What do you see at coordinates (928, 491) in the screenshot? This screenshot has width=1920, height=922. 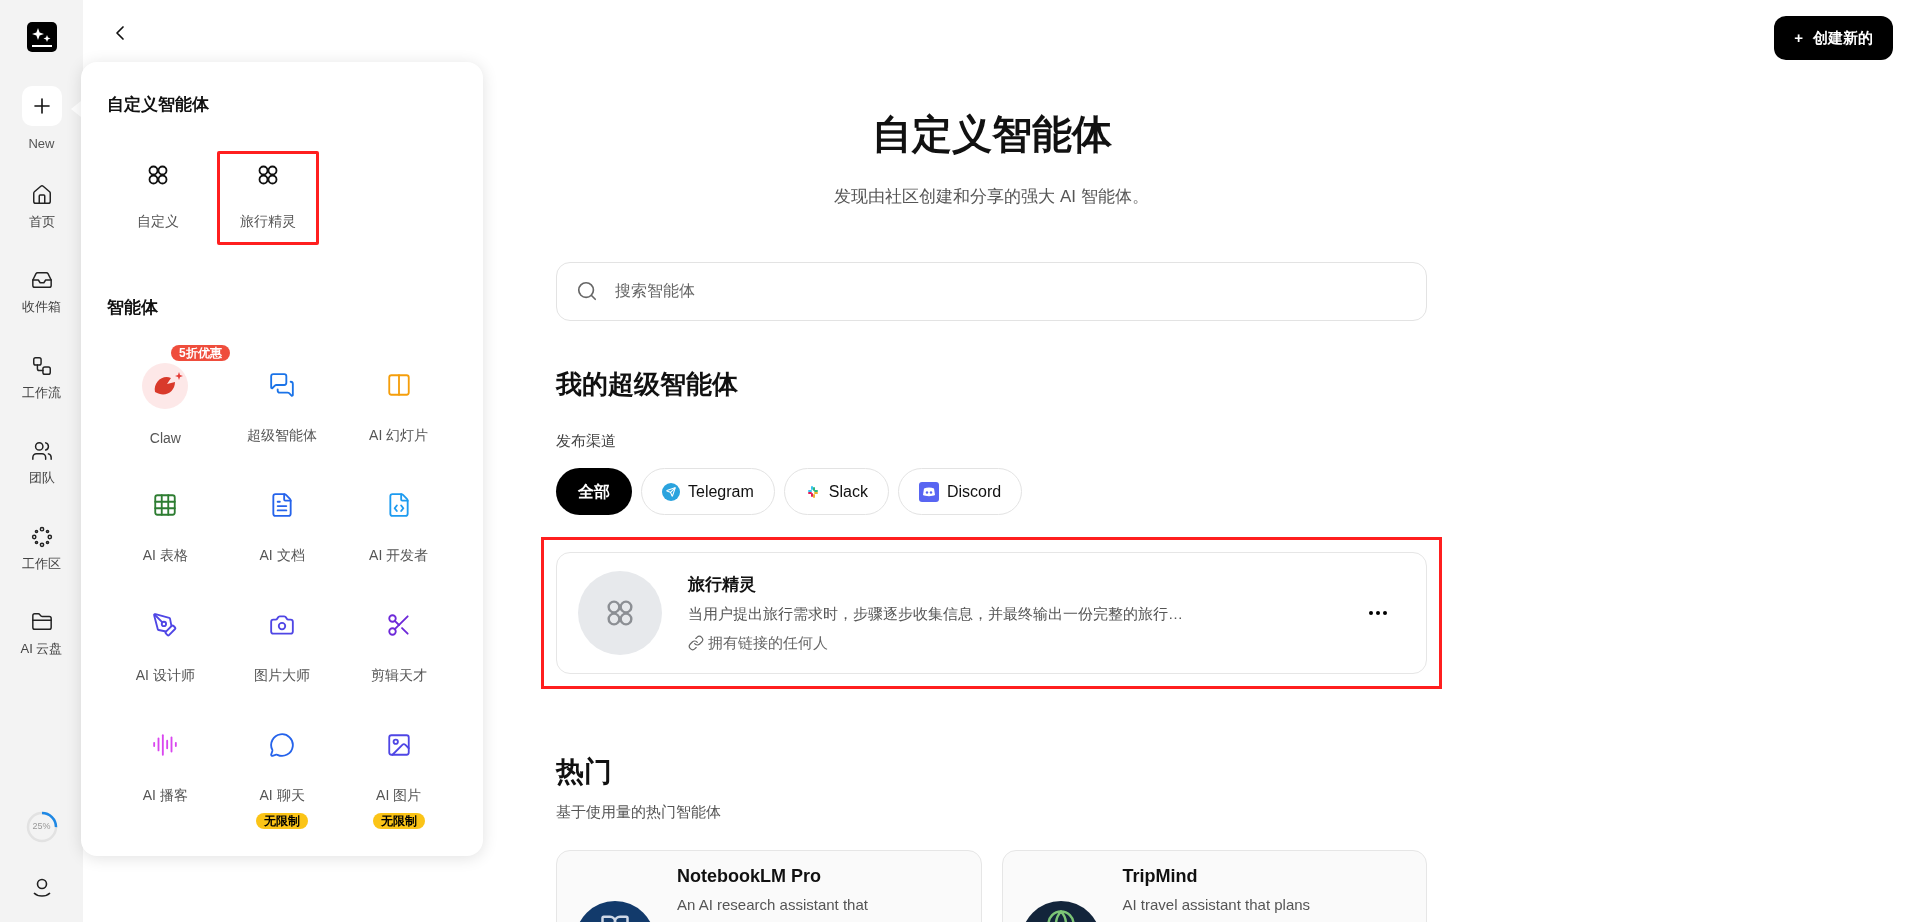 I see `game-controller-icon` at bounding box center [928, 491].